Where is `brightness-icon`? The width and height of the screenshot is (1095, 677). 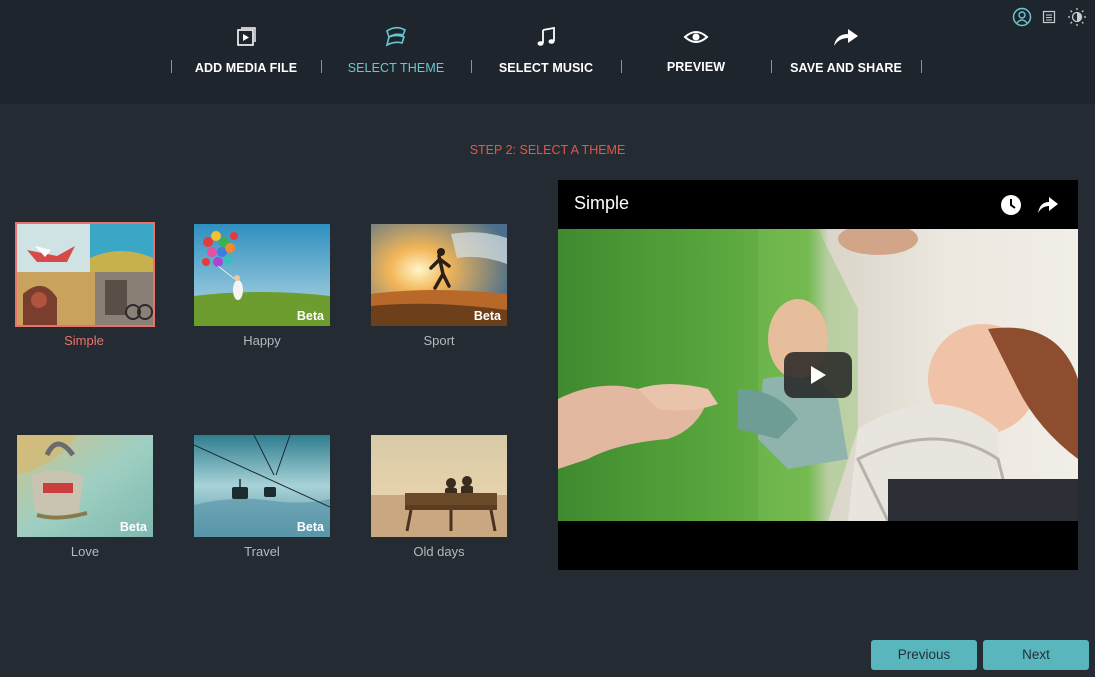
brightness-icon is located at coordinates (1077, 17).